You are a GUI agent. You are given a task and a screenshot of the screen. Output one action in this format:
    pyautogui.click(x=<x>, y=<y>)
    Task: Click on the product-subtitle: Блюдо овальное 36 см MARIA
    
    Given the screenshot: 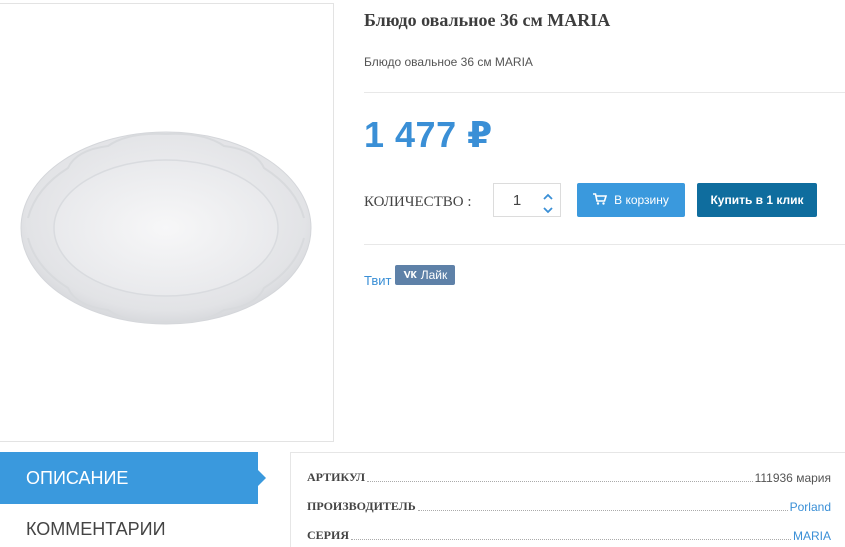 What is the action you would take?
    pyautogui.click(x=448, y=62)
    